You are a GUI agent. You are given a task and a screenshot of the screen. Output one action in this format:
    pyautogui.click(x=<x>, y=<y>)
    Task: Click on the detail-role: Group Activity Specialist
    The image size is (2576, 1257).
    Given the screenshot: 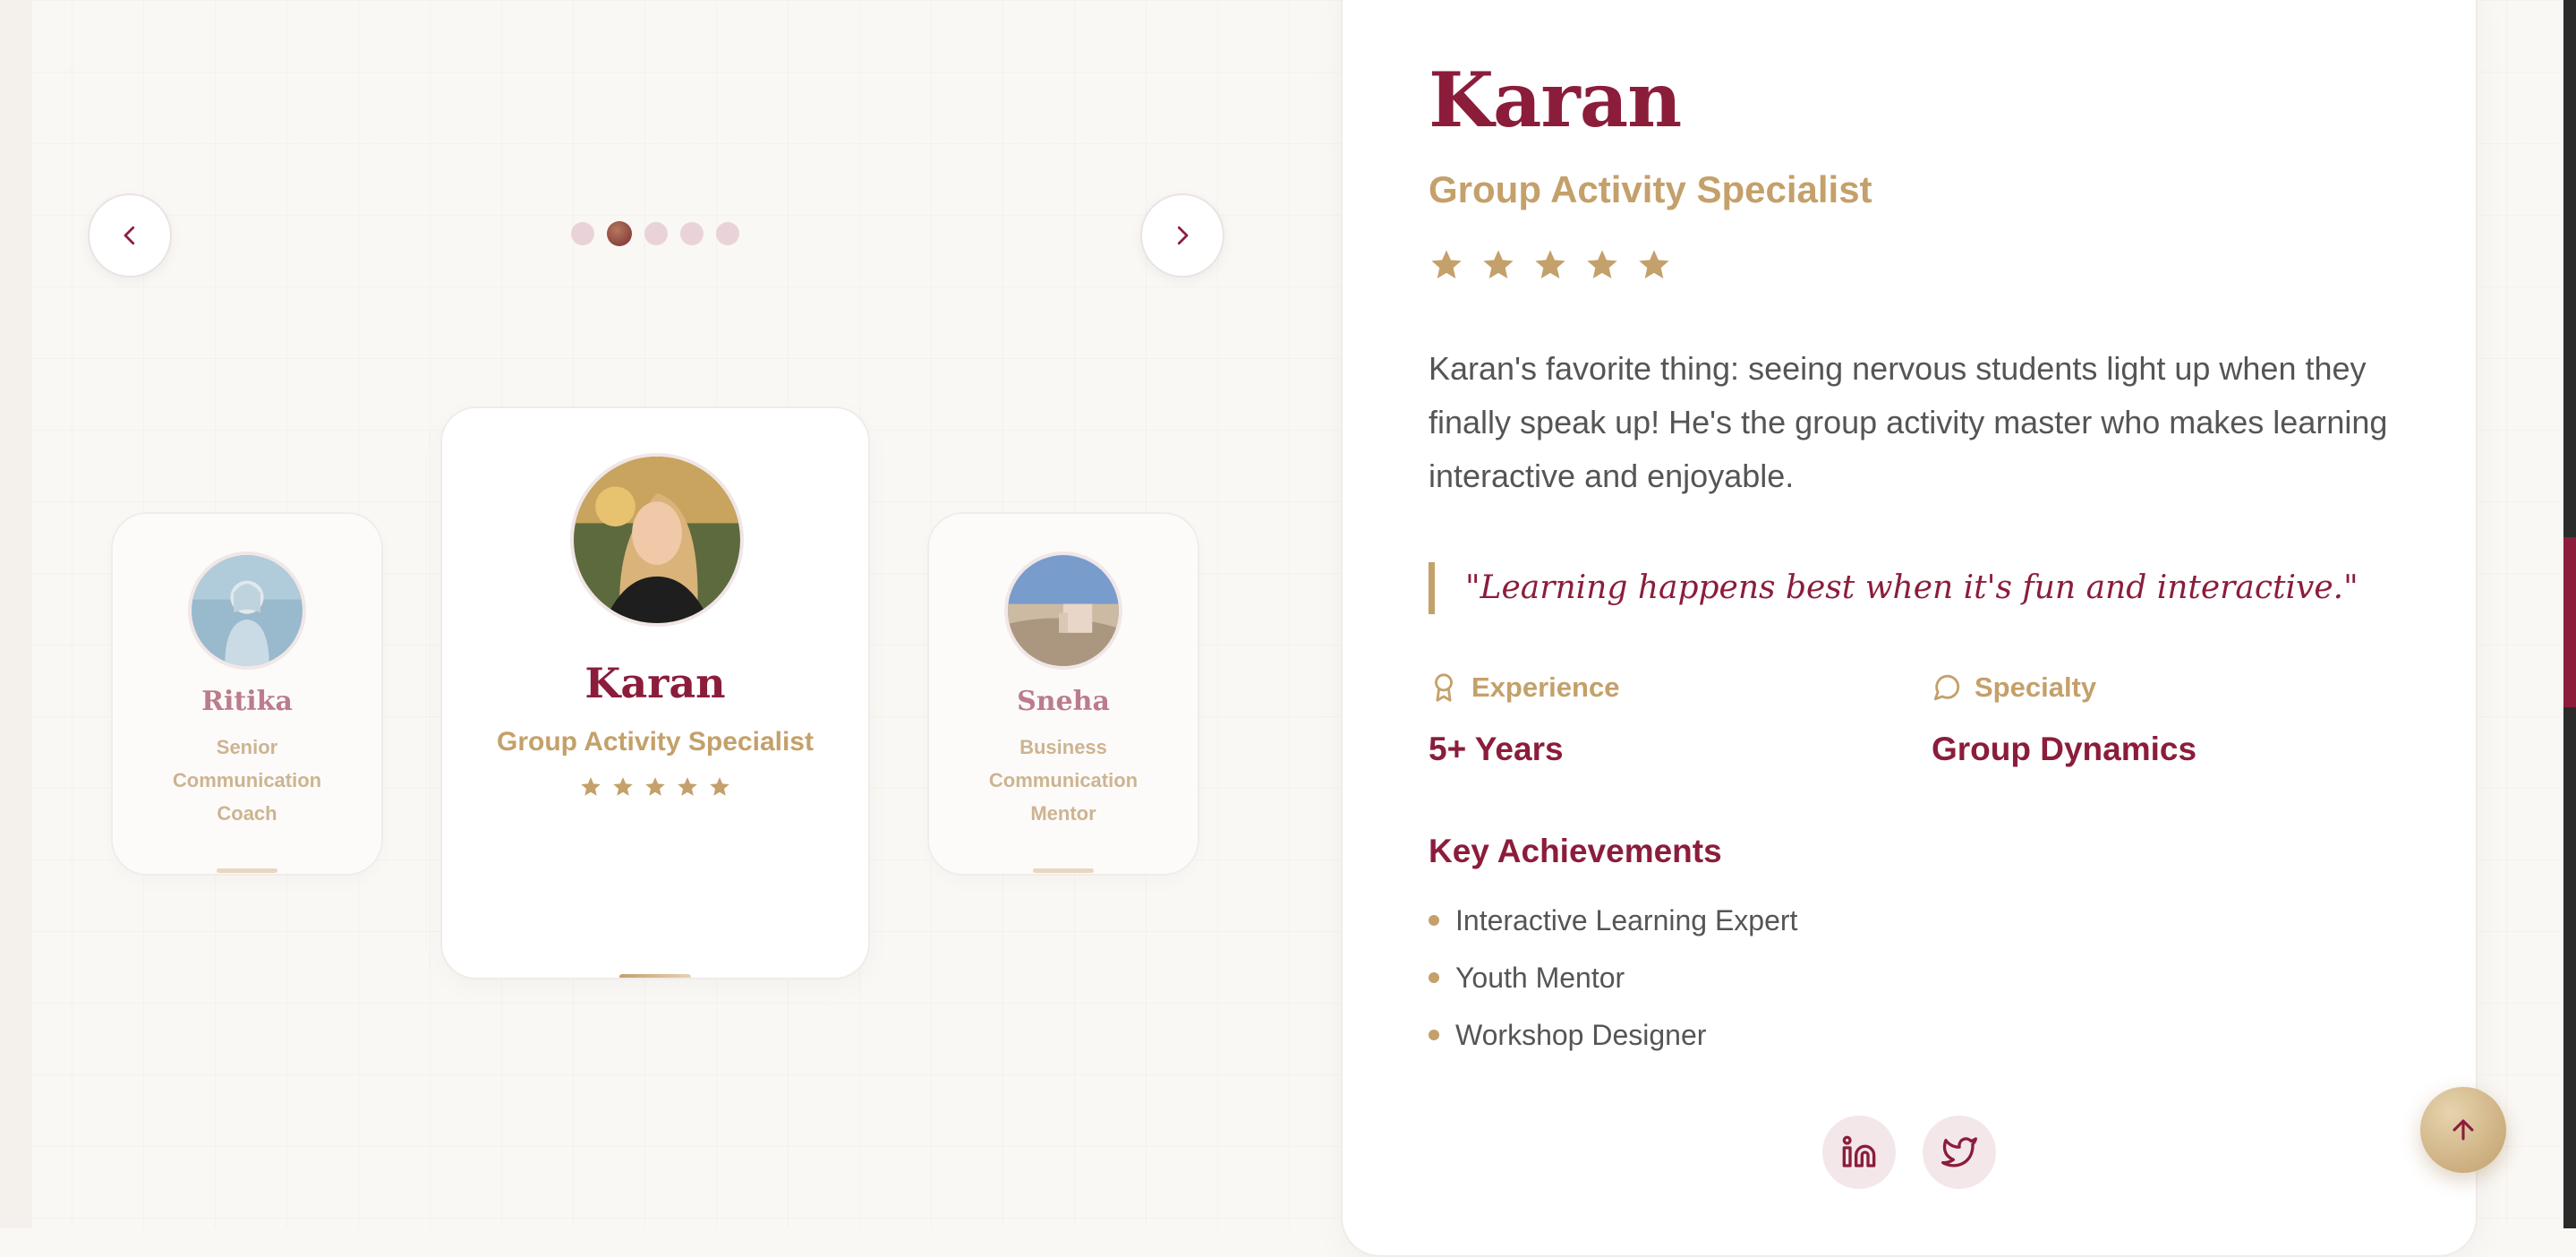 What is the action you would take?
    pyautogui.click(x=1650, y=189)
    